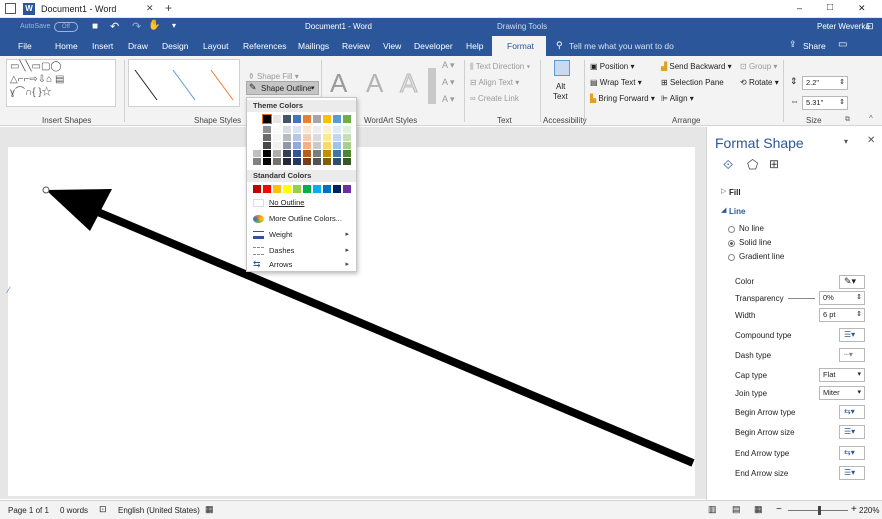 This screenshot has width=882, height=519. I want to click on align-text-button: ⊟ Align Text ▾, so click(494, 82).